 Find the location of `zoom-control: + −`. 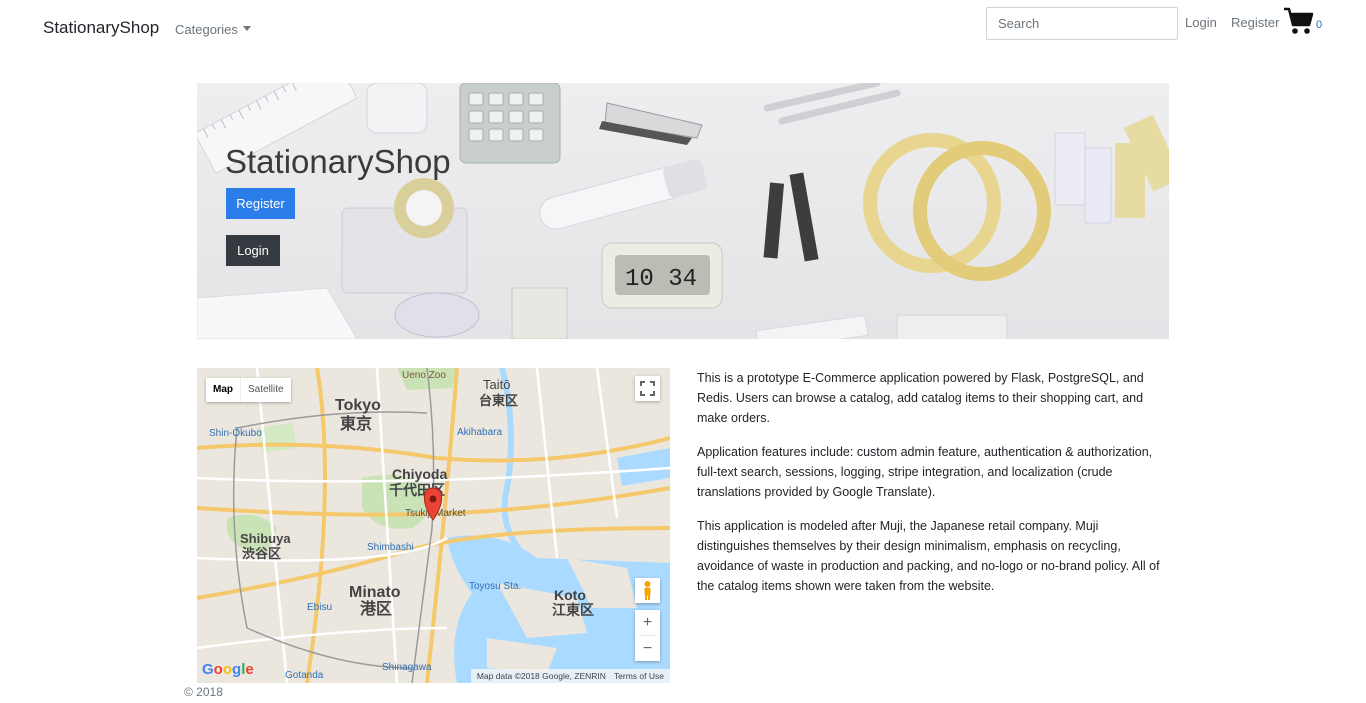

zoom-control: + − is located at coordinates (647, 635).